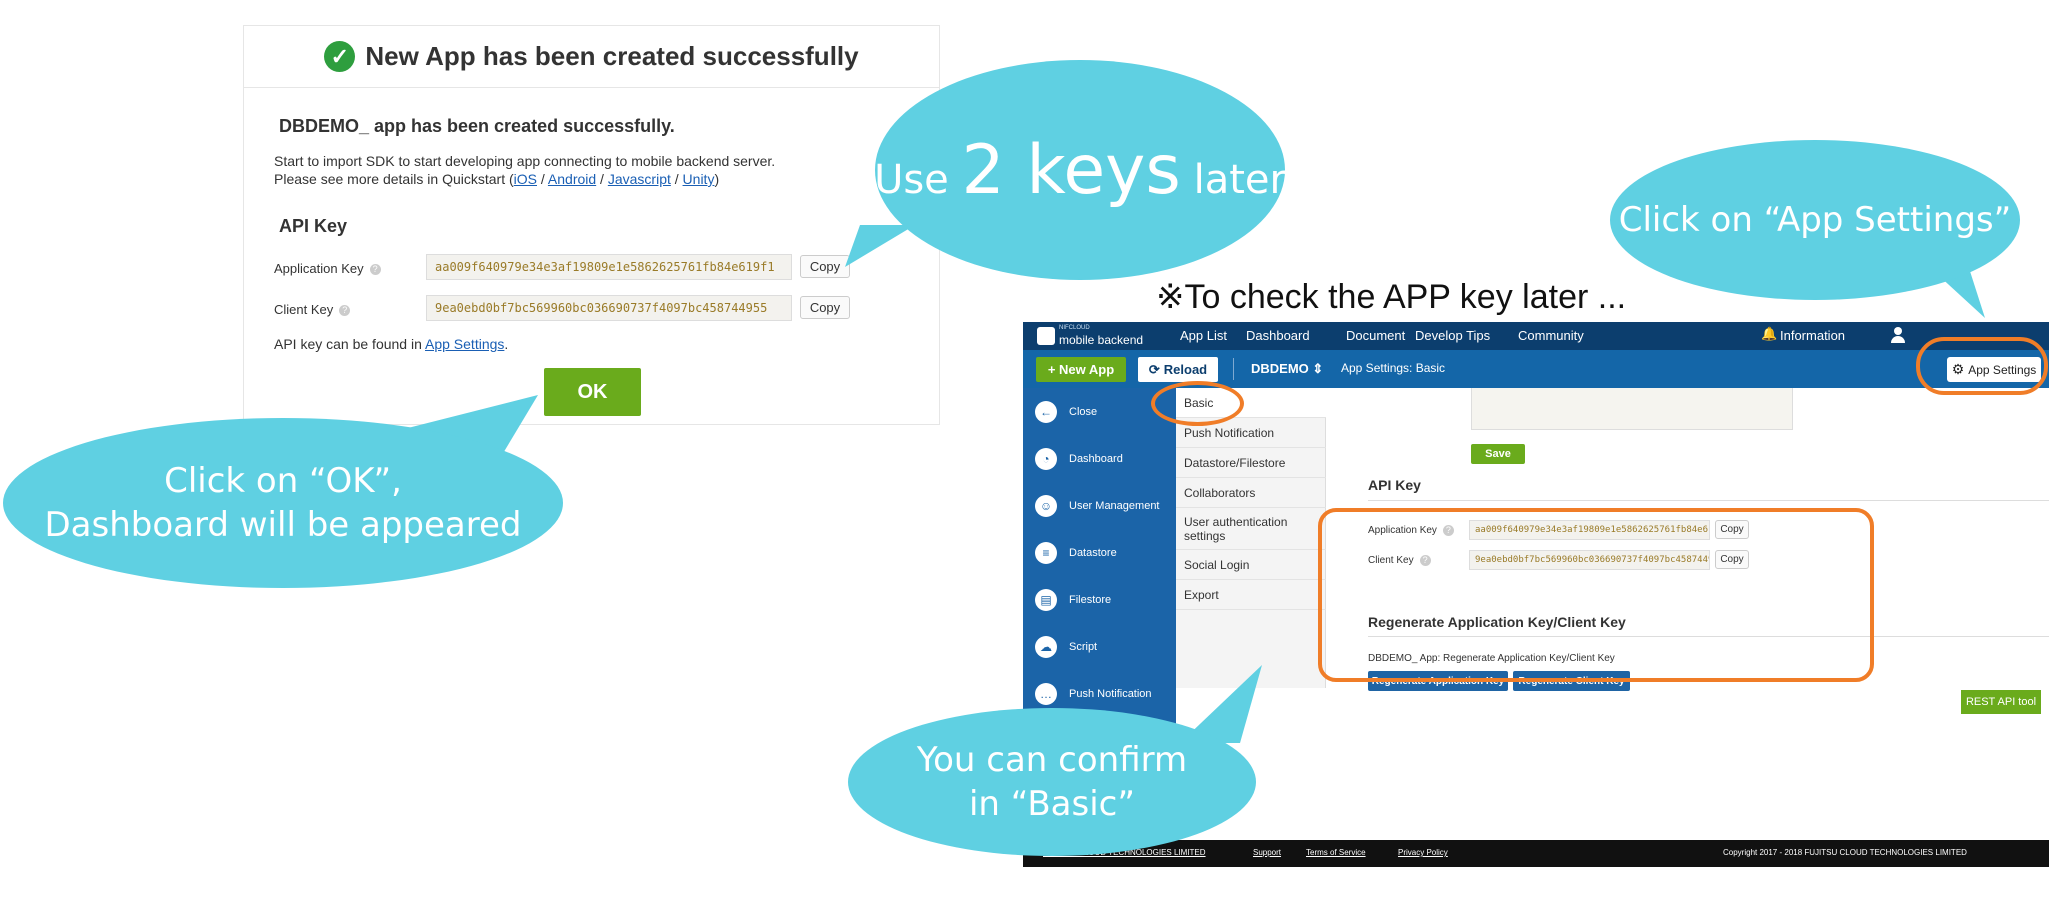 Image resolution: width=2069 pixels, height=913 pixels. I want to click on sidebar-item-dashboard: ◔ Dashboard, so click(1099, 458).